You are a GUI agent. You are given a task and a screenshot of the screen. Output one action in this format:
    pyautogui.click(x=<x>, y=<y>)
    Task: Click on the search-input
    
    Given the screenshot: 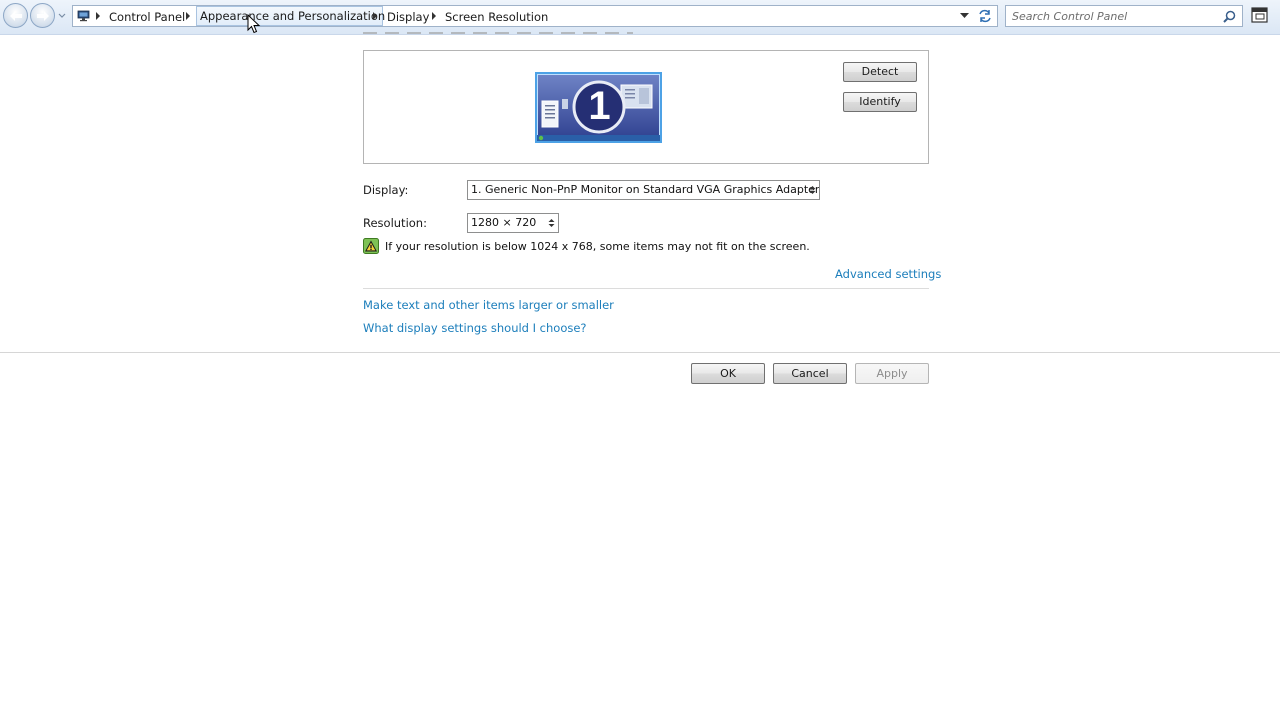 What is the action you would take?
    pyautogui.click(x=1114, y=16)
    